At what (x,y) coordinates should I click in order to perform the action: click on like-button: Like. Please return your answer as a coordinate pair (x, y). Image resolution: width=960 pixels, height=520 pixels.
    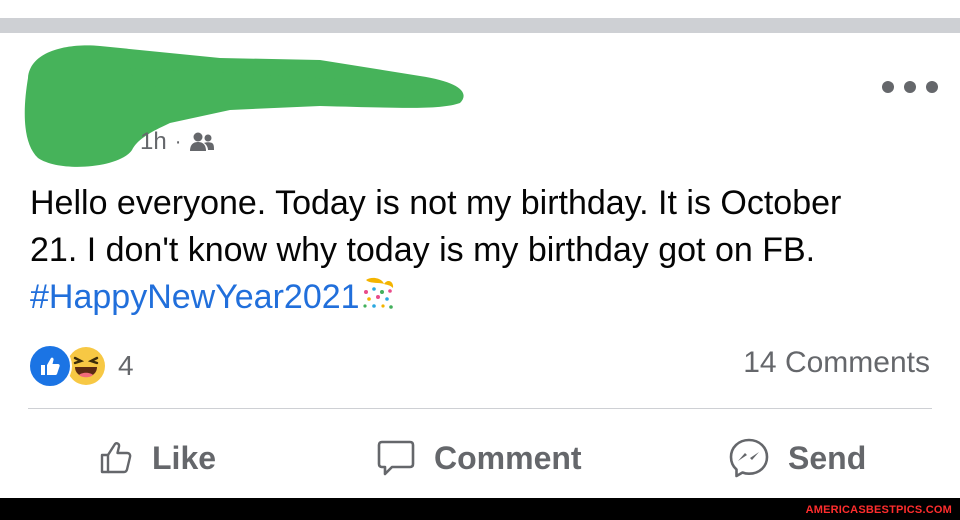
    Looking at the image, I should click on (157, 458).